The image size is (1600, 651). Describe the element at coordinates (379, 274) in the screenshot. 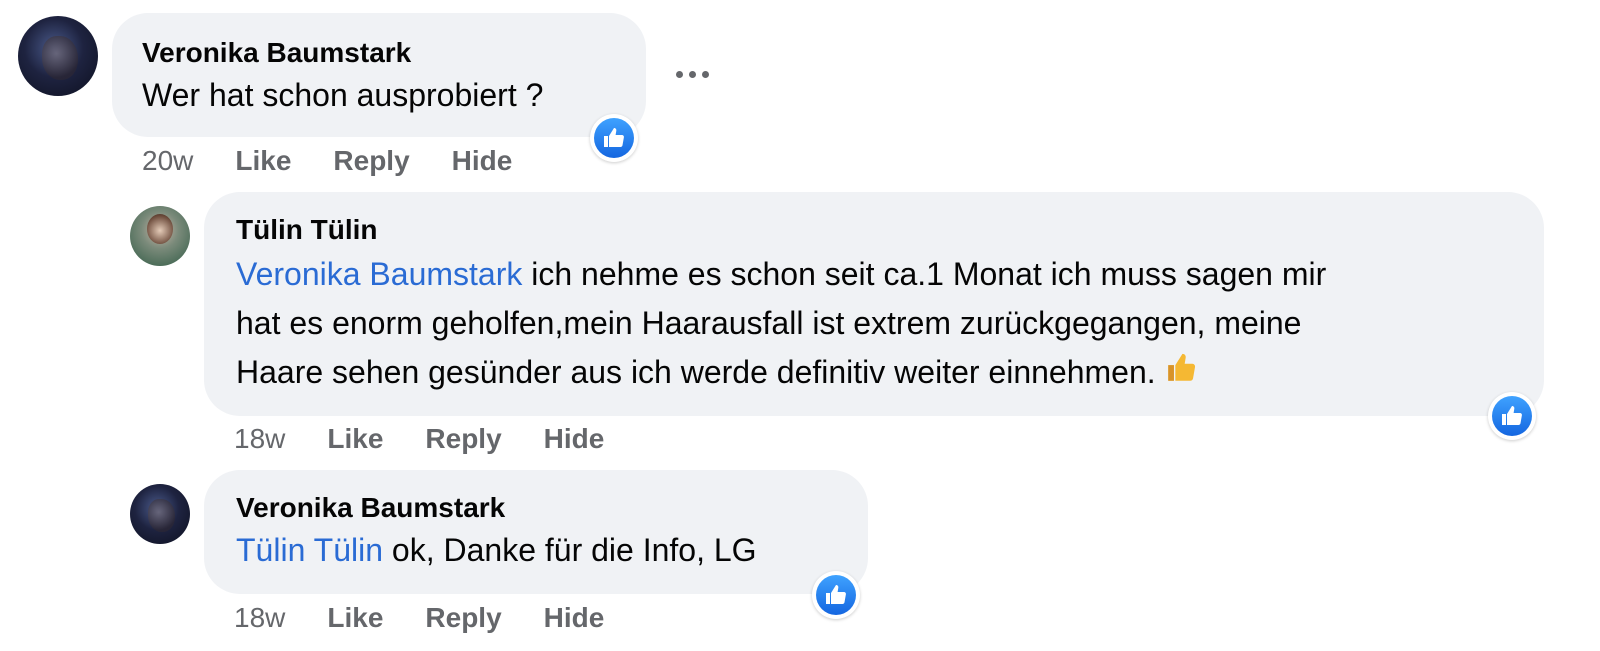

I see `mention-link: Veronika Baumstark` at that location.